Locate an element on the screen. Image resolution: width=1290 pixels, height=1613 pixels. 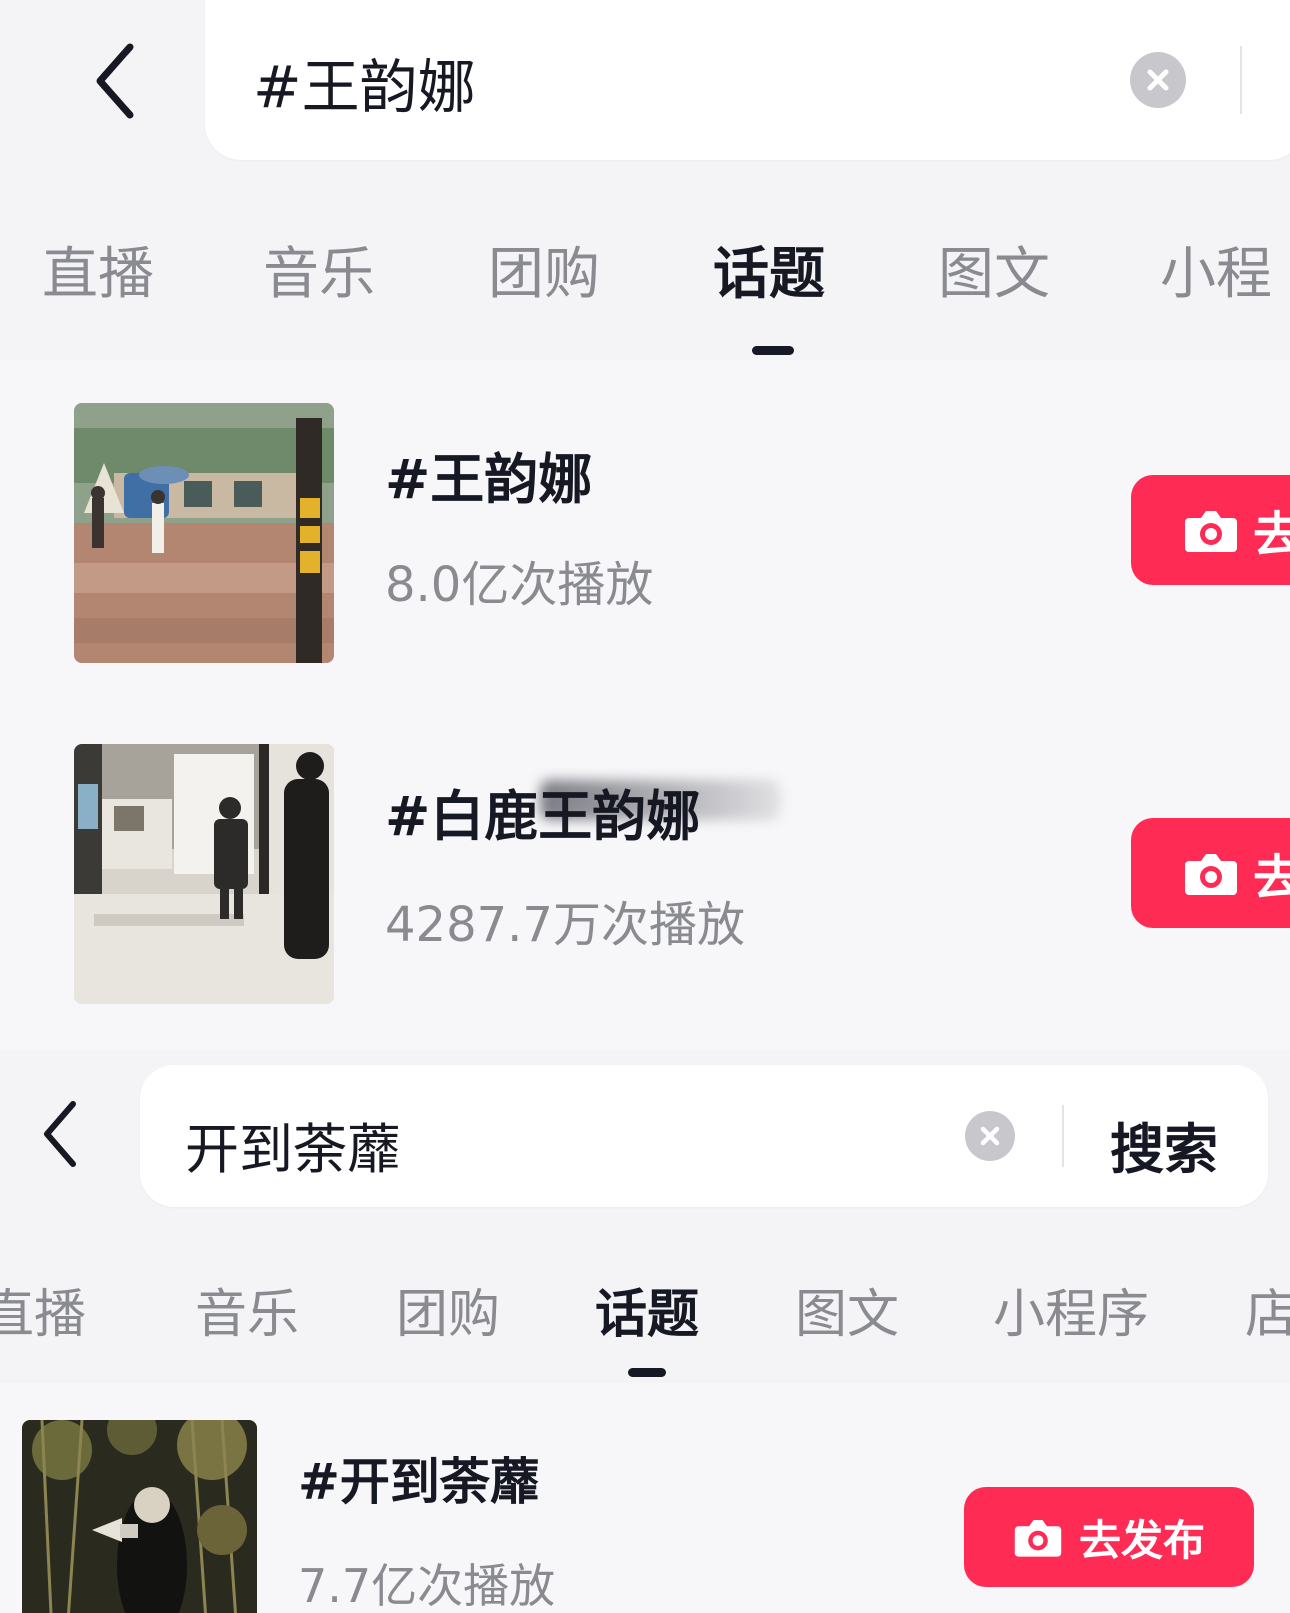
redaction-blur is located at coordinates (660, 800).